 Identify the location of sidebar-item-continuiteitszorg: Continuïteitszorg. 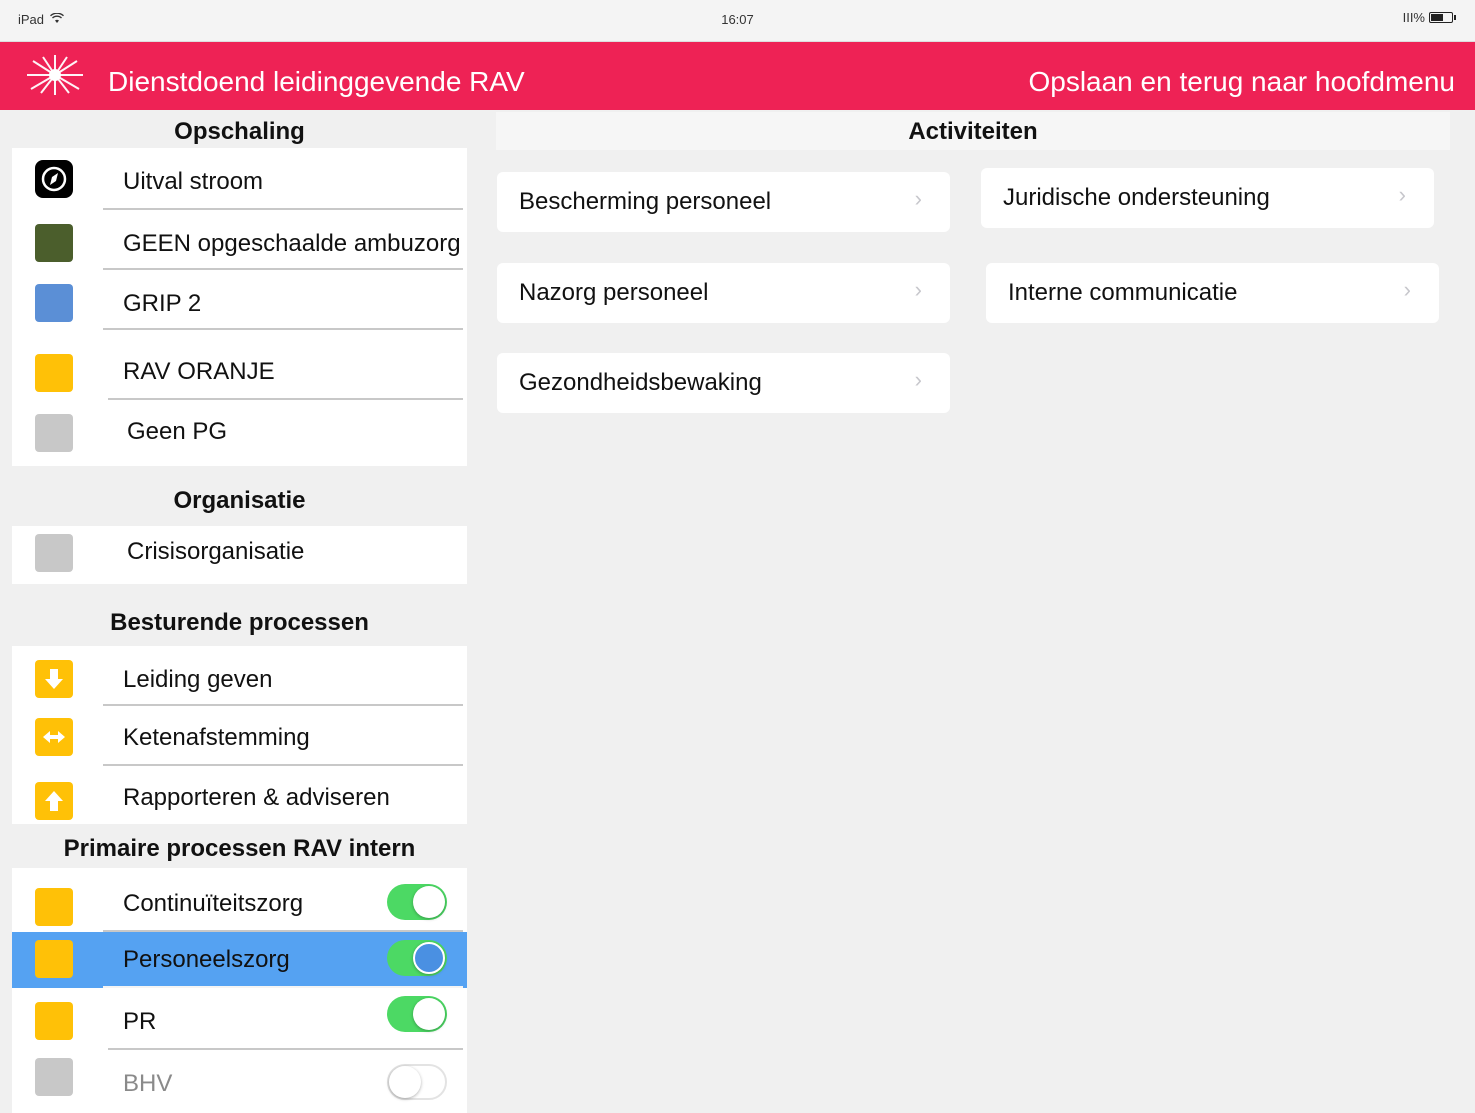
(239, 900).